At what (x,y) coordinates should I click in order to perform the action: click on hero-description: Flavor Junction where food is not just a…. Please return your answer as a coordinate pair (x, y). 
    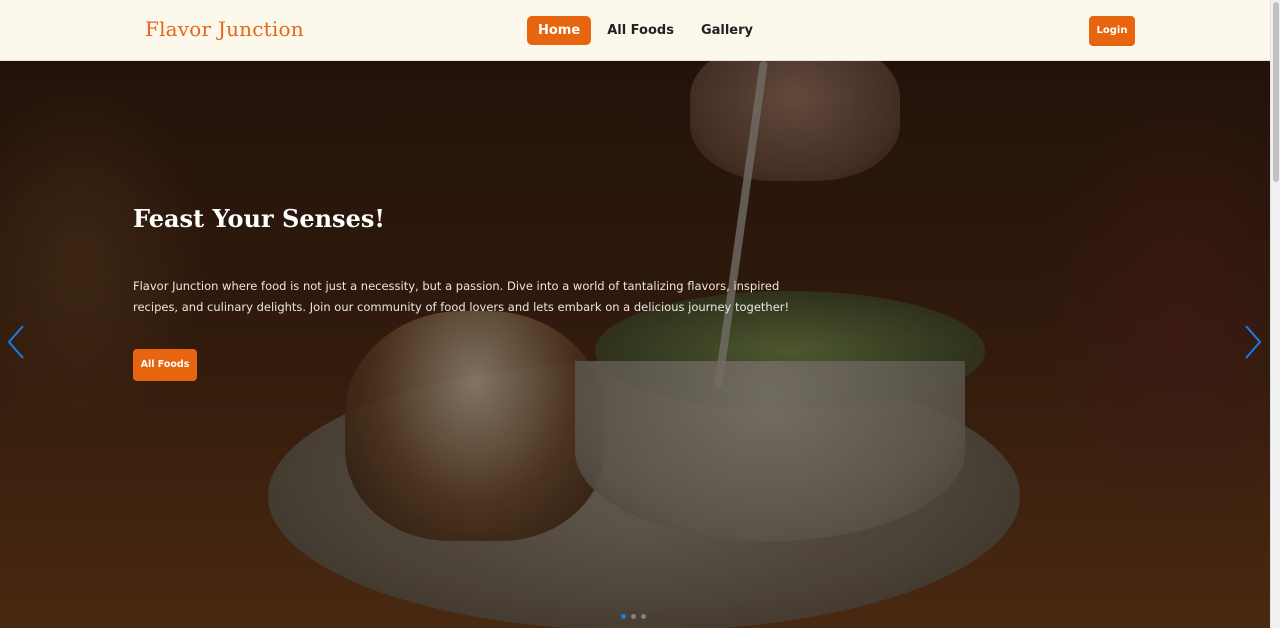
    Looking at the image, I should click on (461, 296).